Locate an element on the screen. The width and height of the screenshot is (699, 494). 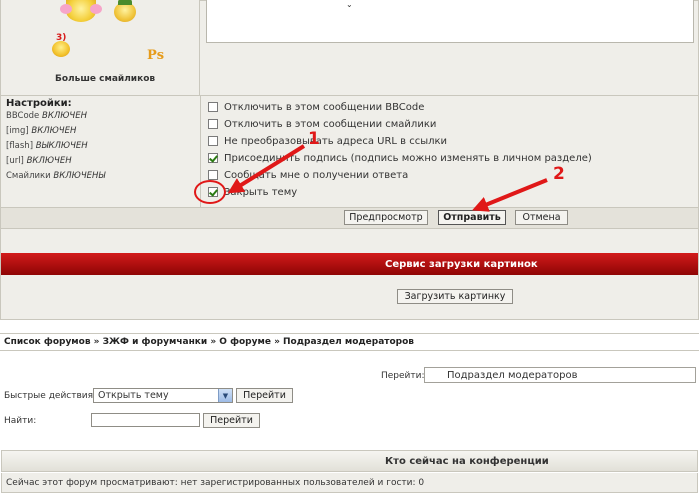
quick-actions-select: Открыть тему ▼ is located at coordinates (163, 395).